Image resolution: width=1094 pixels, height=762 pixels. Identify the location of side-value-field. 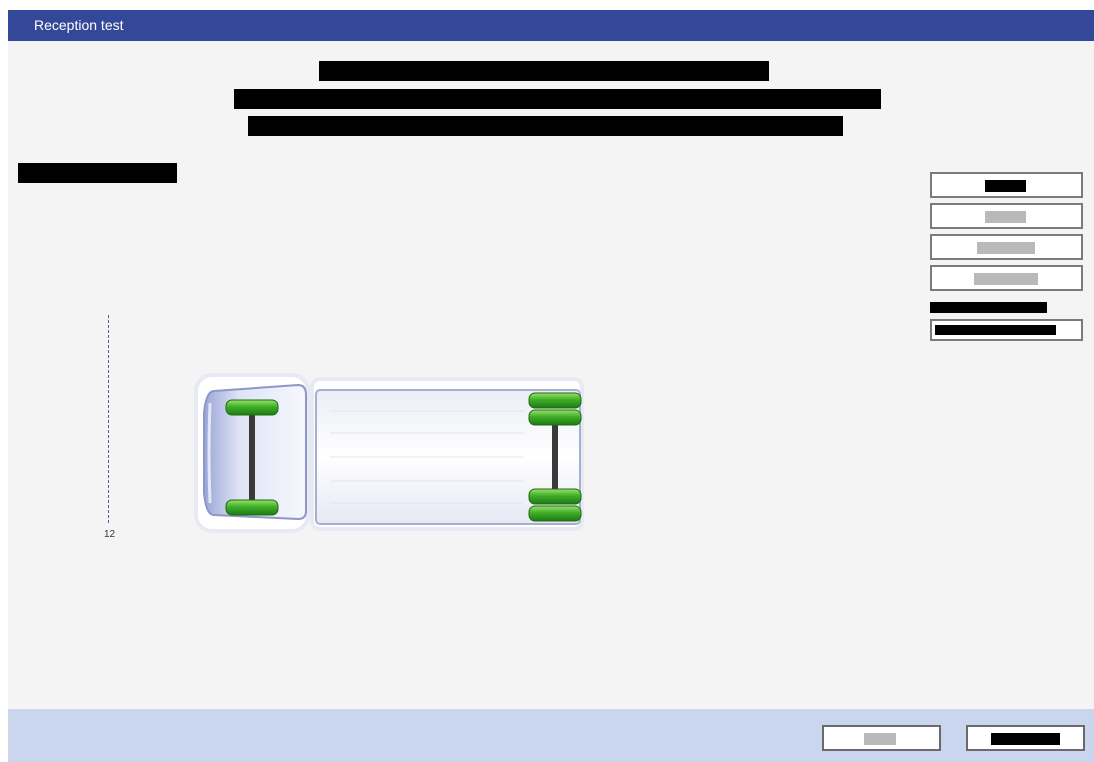
(1006, 330).